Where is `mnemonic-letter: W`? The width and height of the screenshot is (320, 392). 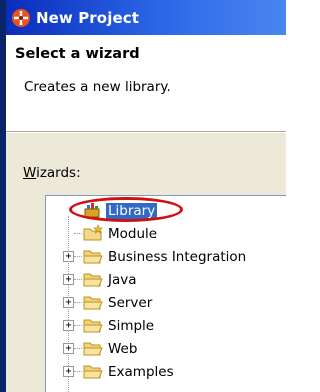 mnemonic-letter: W is located at coordinates (30, 173).